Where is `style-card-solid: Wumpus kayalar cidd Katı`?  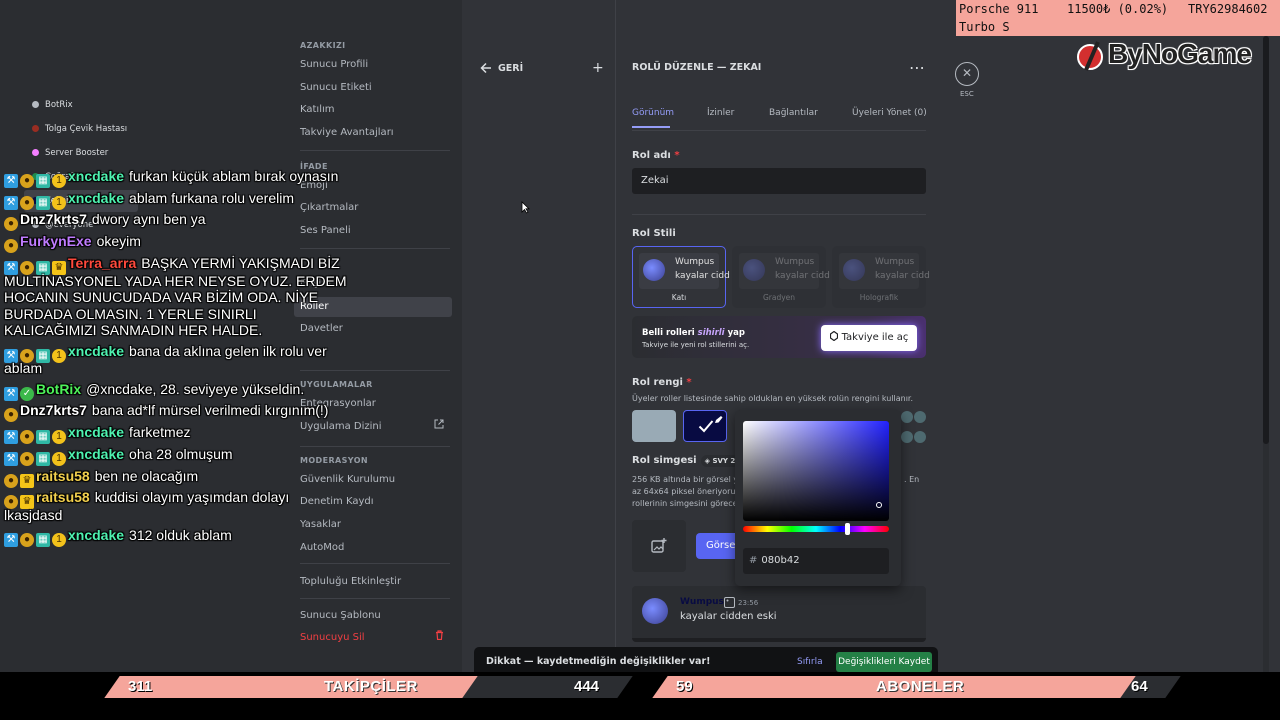
style-card-solid: Wumpus kayalar cidd Katı is located at coordinates (681, 277).